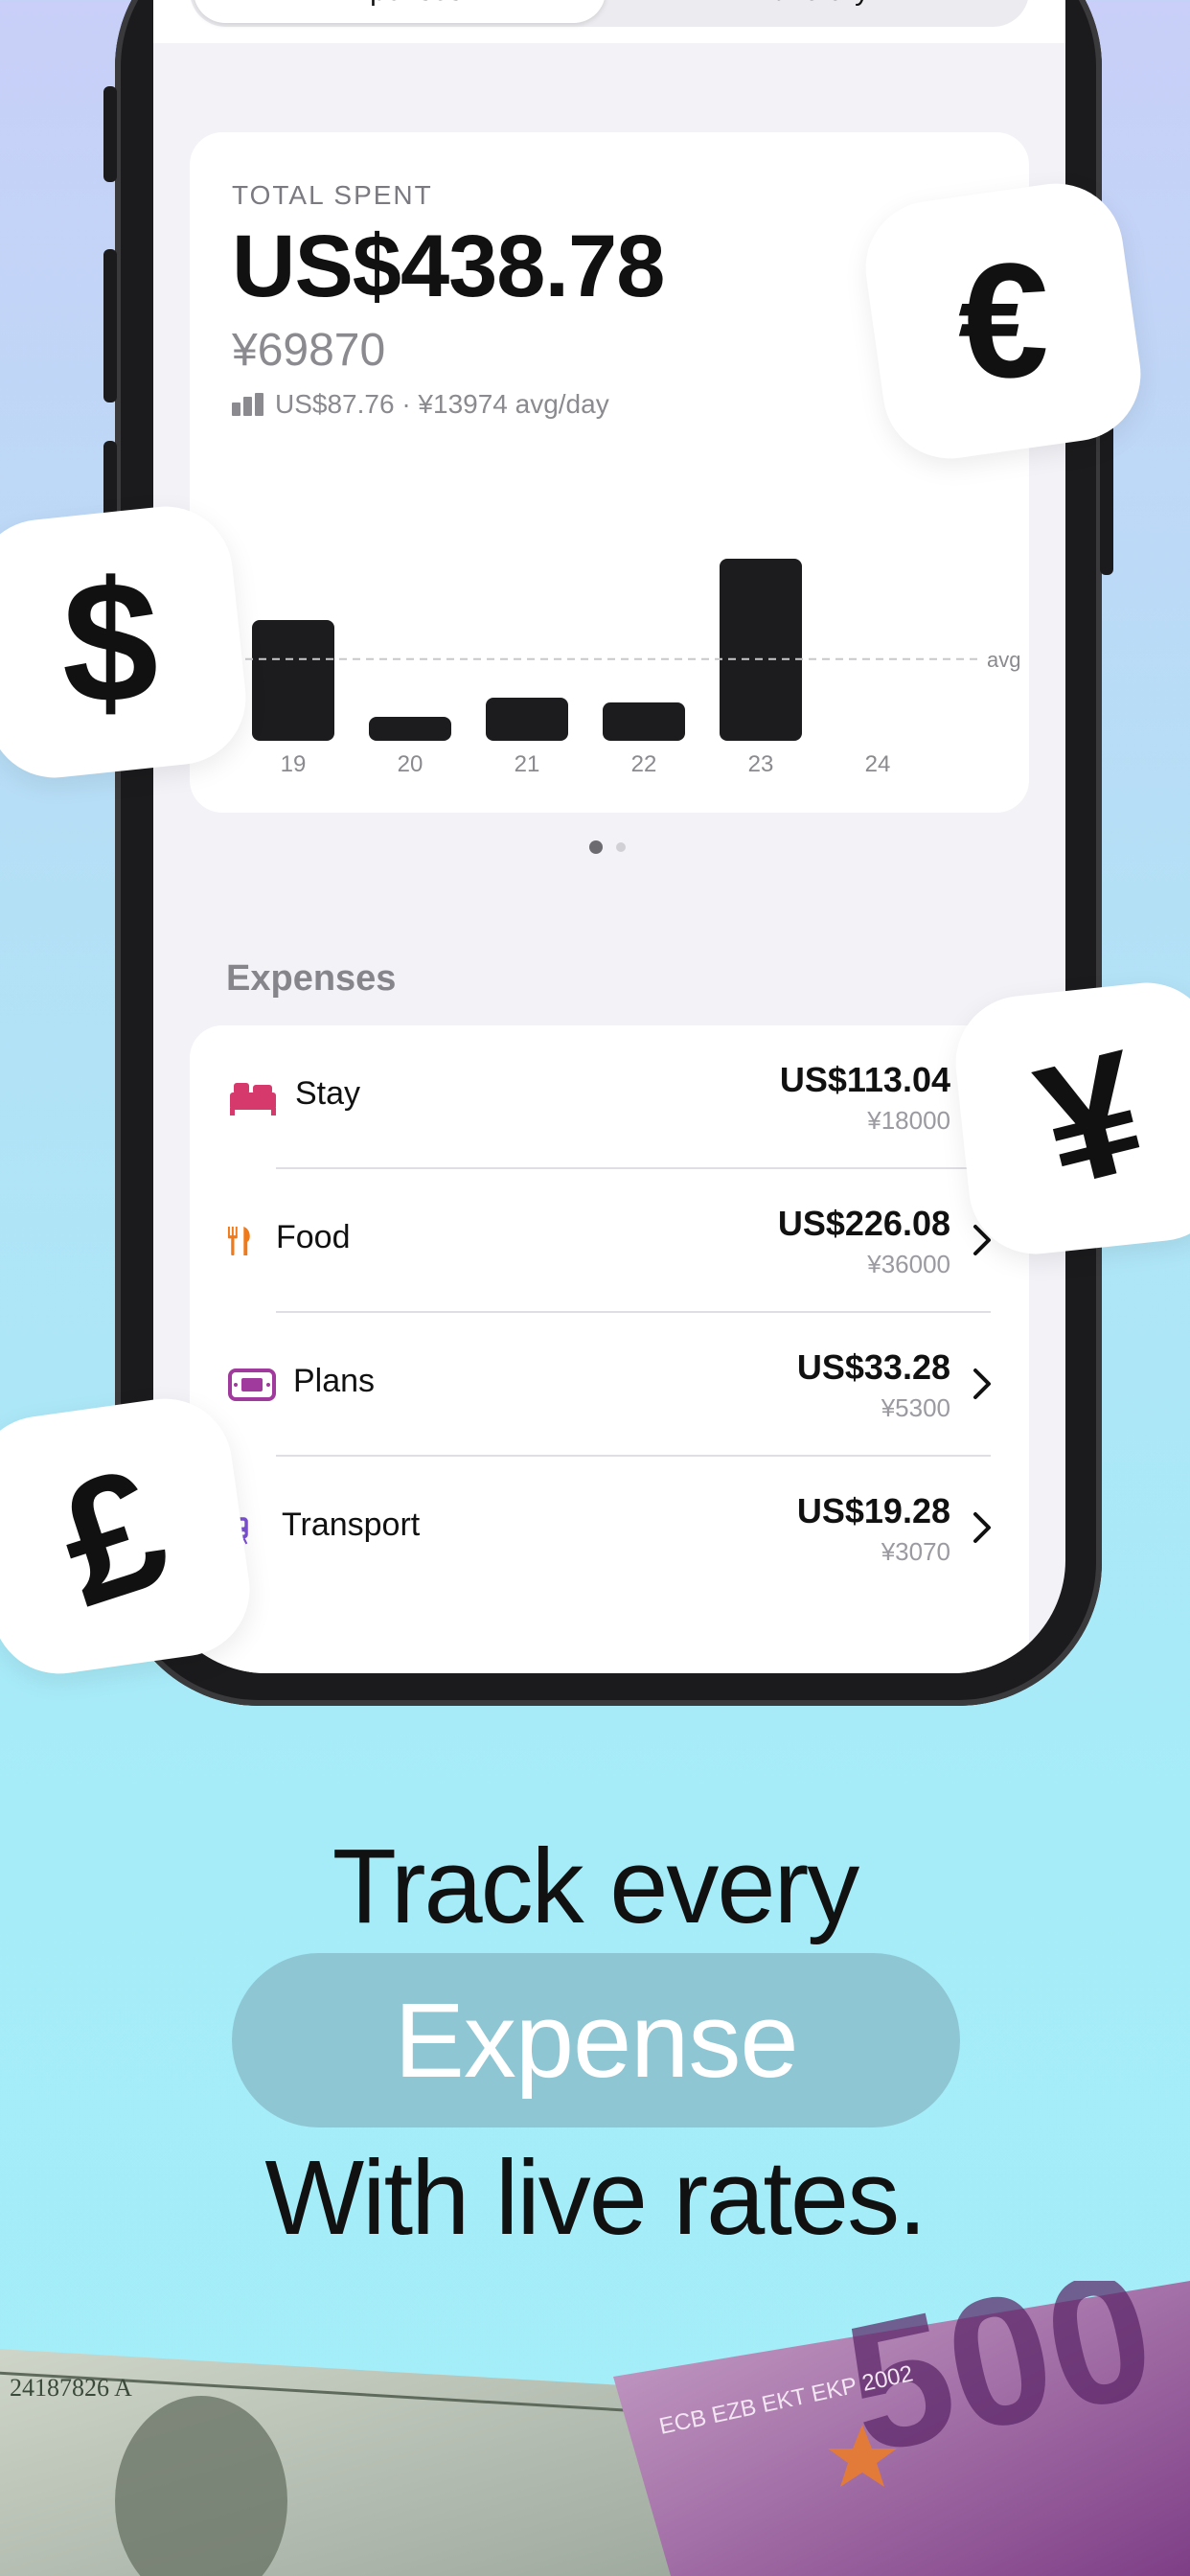  What do you see at coordinates (400, 11) in the screenshot?
I see `tab-expenses: Expenses` at bounding box center [400, 11].